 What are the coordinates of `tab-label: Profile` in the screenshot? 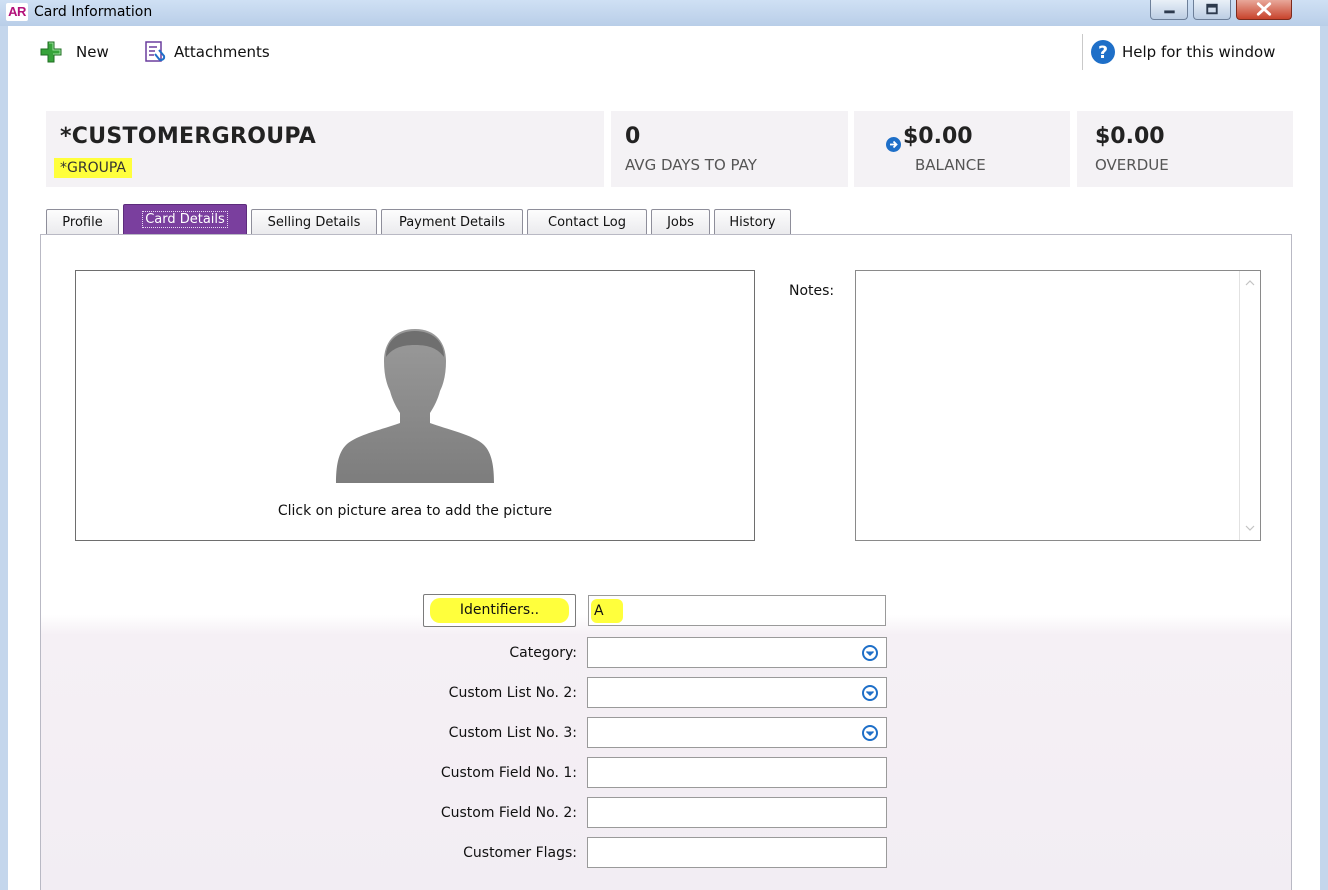 It's located at (82, 222).